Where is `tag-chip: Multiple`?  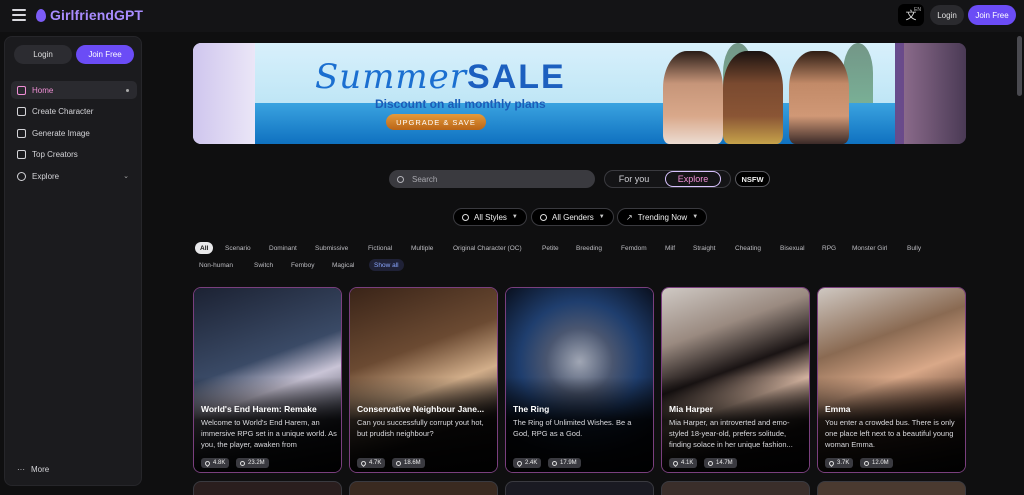 tag-chip: Multiple is located at coordinates (422, 248).